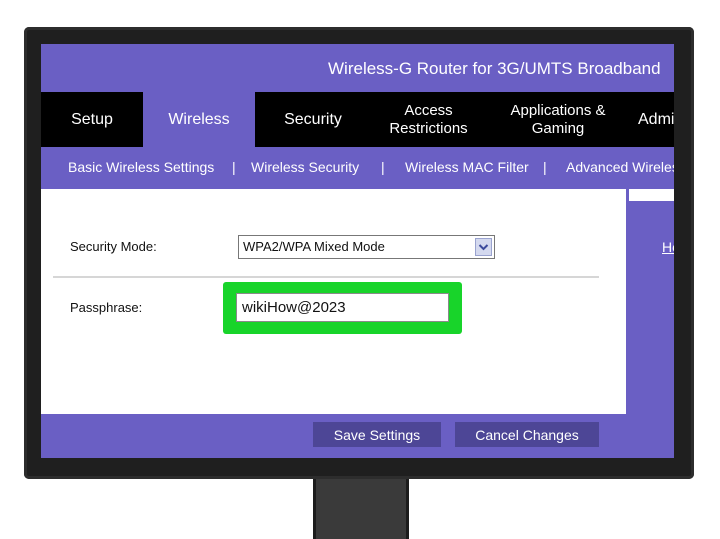  I want to click on tab-applications-gaming: Applications & Gaming, so click(558, 119).